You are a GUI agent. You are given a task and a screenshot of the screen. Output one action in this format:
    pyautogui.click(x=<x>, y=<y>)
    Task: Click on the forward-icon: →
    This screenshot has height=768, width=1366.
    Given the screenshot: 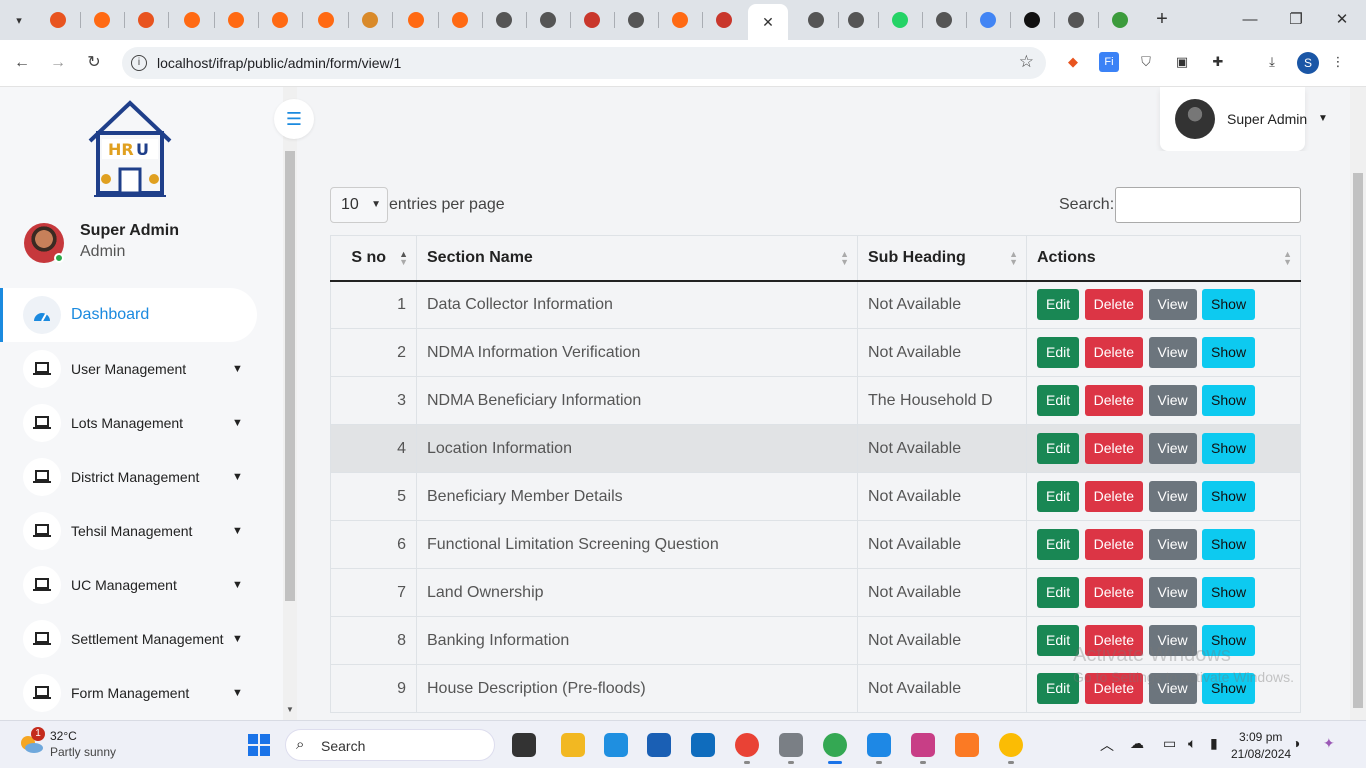 What is the action you would take?
    pyautogui.click(x=58, y=63)
    